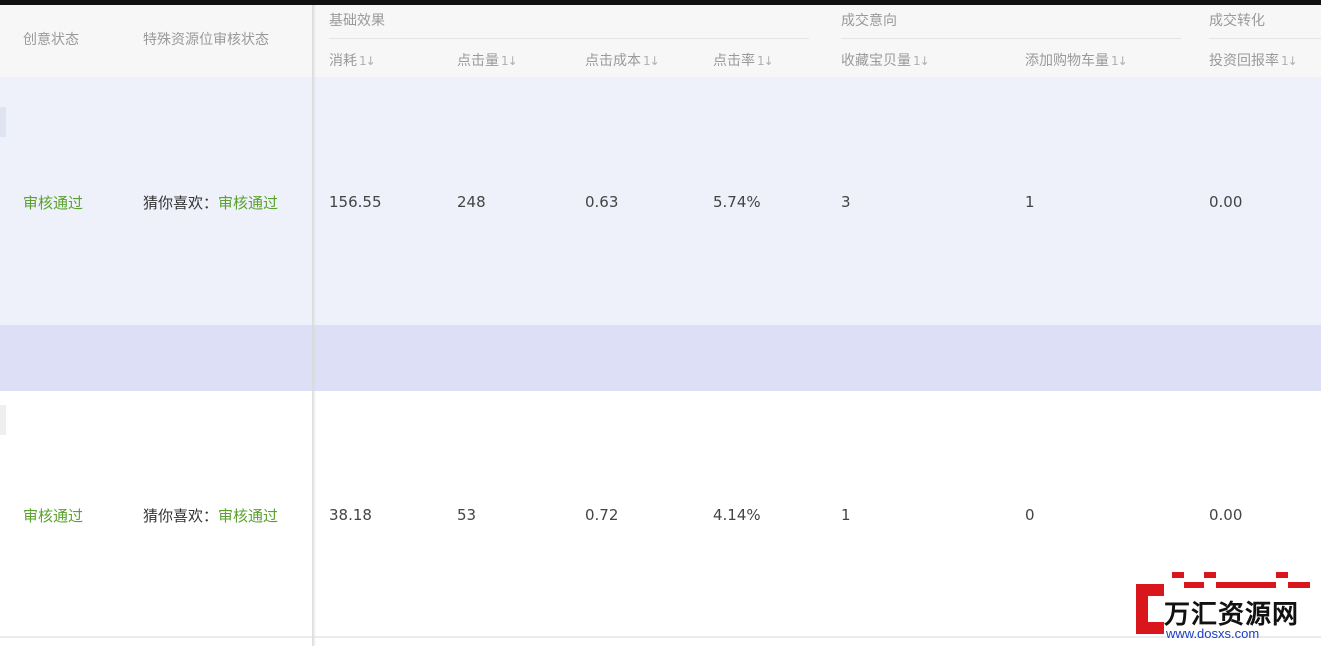 The height and width of the screenshot is (646, 1321). I want to click on watermark-logo: 万汇资源网 www.dosxs.com, so click(1223, 606).